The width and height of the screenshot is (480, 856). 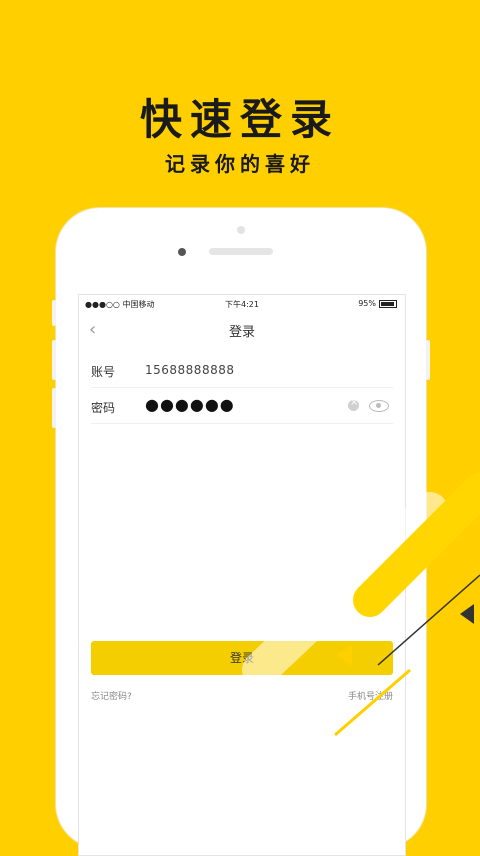 What do you see at coordinates (370, 695) in the screenshot?
I see `phone-register-link: 手机号注册` at bounding box center [370, 695].